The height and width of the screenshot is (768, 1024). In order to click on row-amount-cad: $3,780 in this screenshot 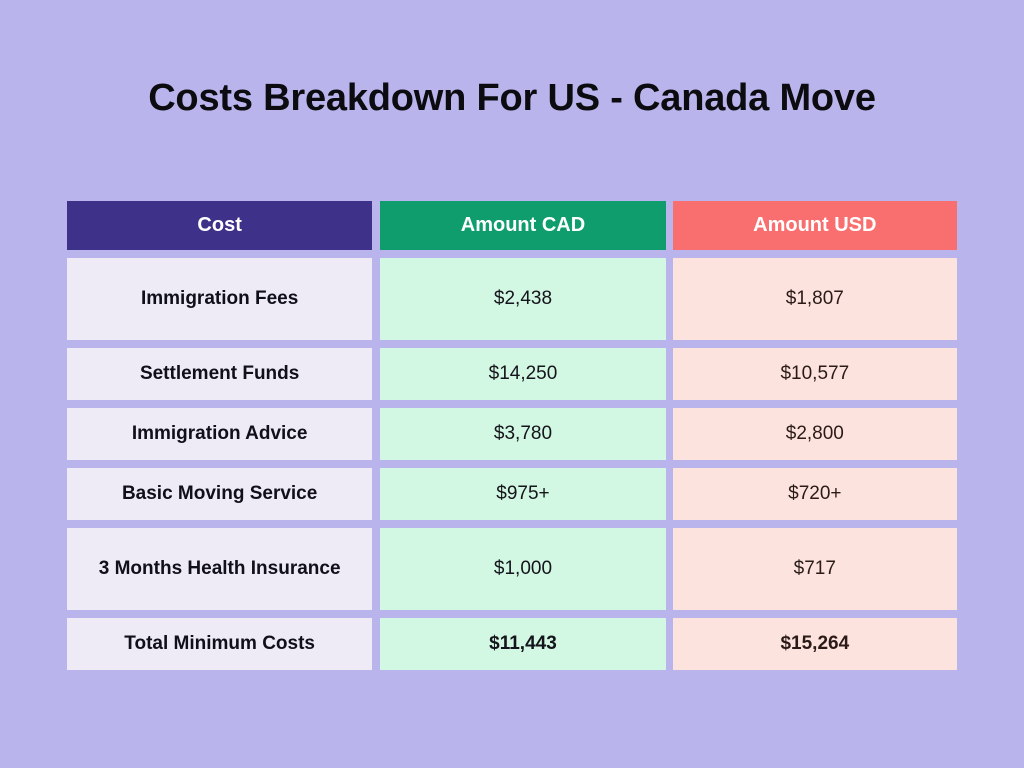, I will do `click(523, 434)`.